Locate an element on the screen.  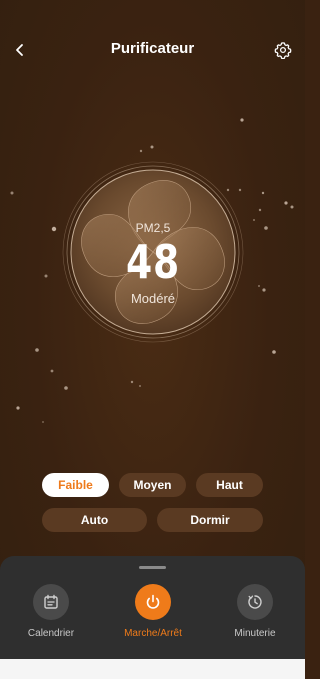
control-panel: Calendrier Marche/Arrêt Minuterie is located at coordinates (152, 607).